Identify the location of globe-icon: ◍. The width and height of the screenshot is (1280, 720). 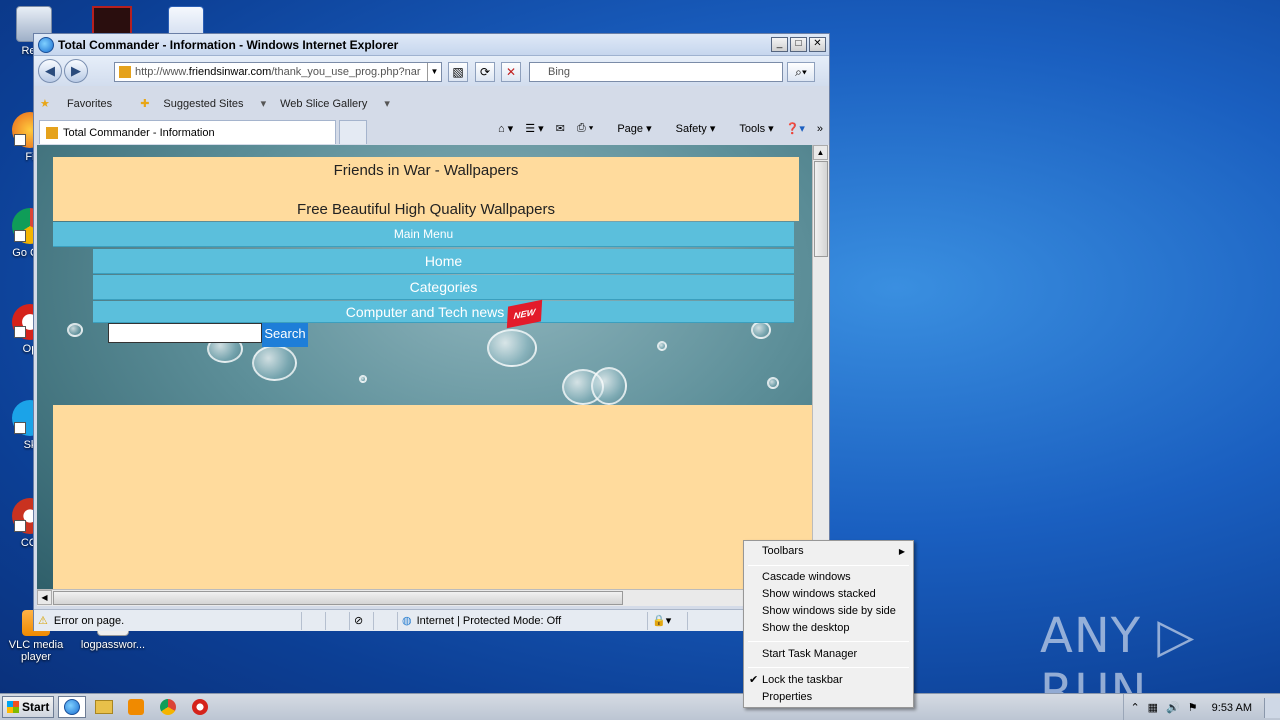
(407, 621).